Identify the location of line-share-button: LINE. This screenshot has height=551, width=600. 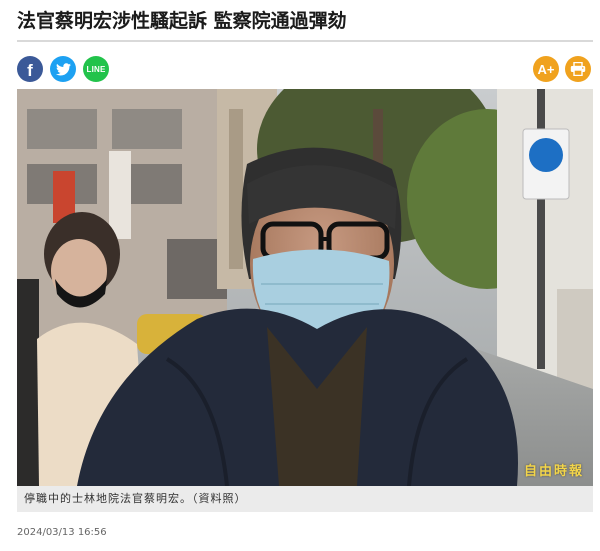
(96, 69).